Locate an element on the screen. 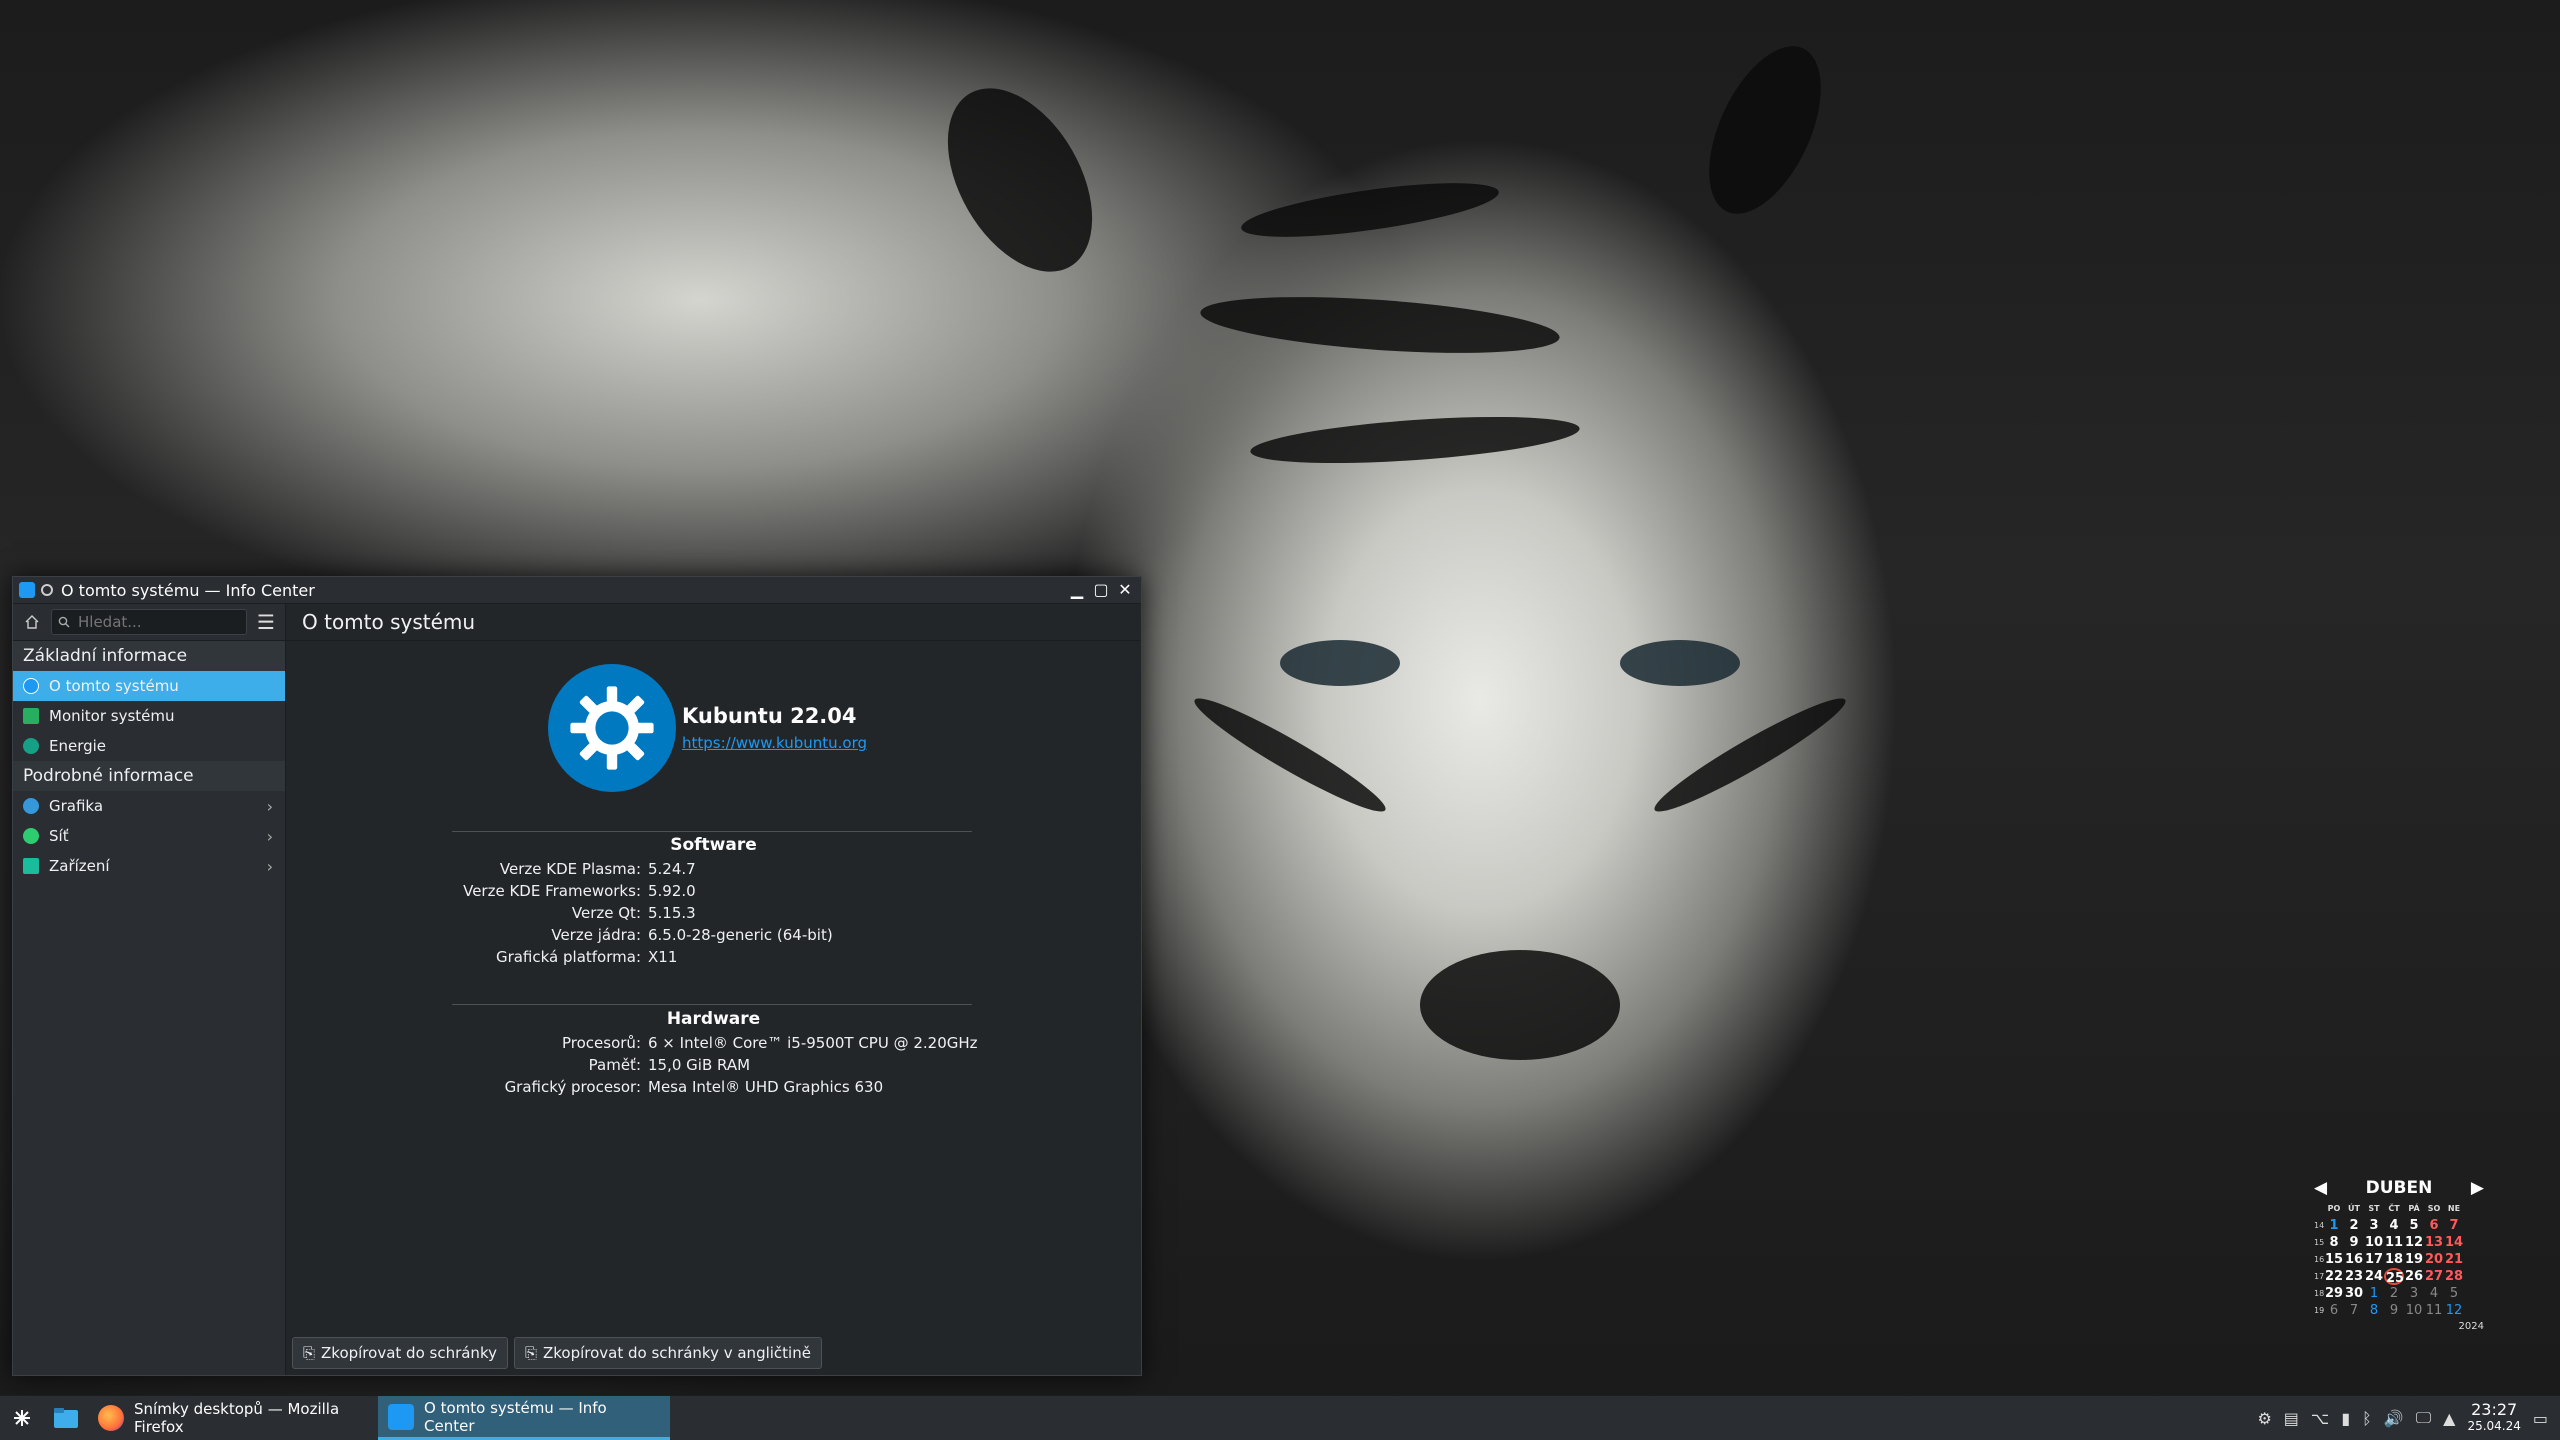 The width and height of the screenshot is (2560, 1440). search-input is located at coordinates (153, 622).